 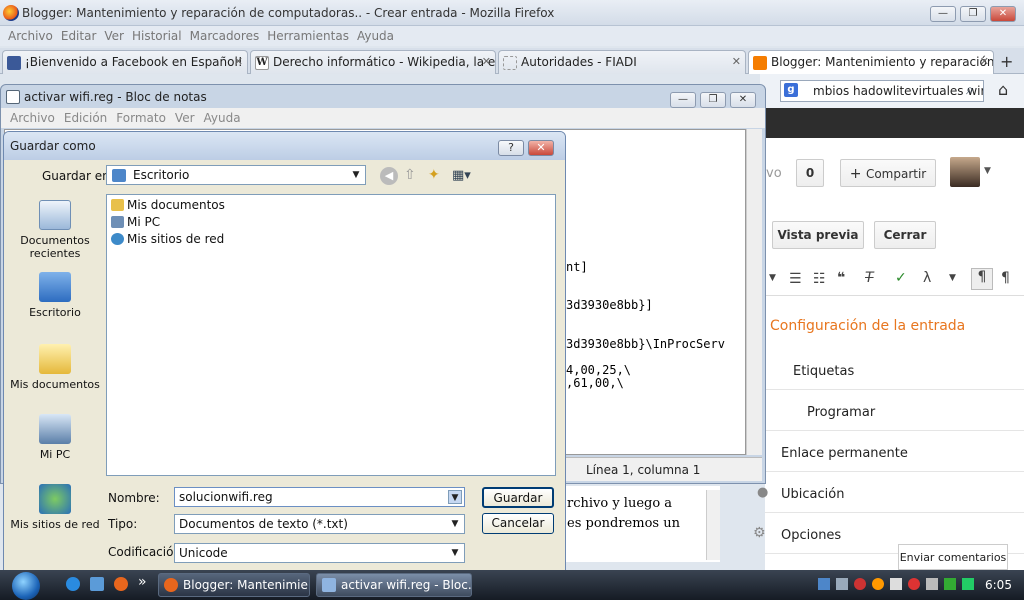 What do you see at coordinates (85, 118) in the screenshot?
I see `np-menu-edicion: Edición` at bounding box center [85, 118].